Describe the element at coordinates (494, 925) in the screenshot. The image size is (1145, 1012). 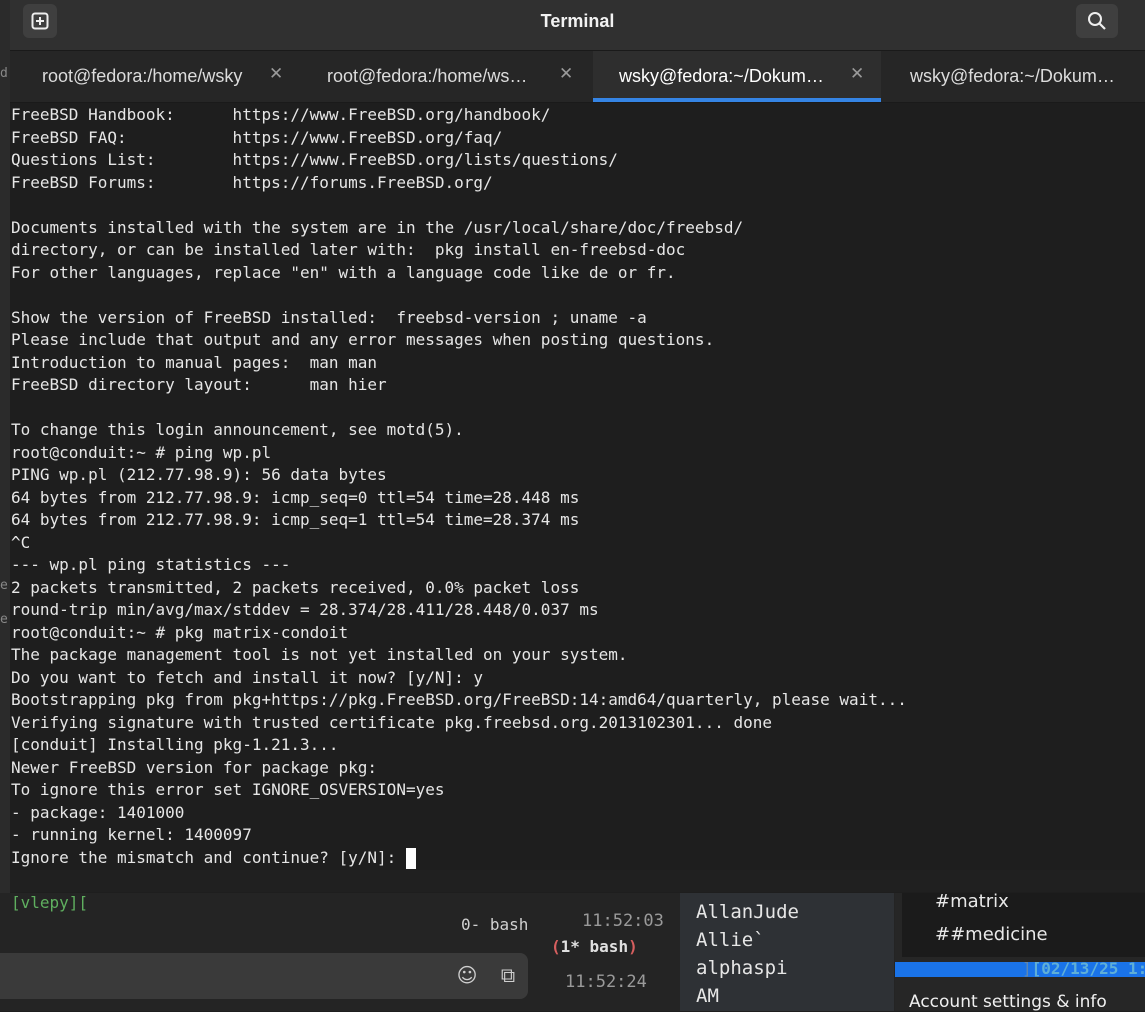
I see `window-0-label: 0- bash` at that location.